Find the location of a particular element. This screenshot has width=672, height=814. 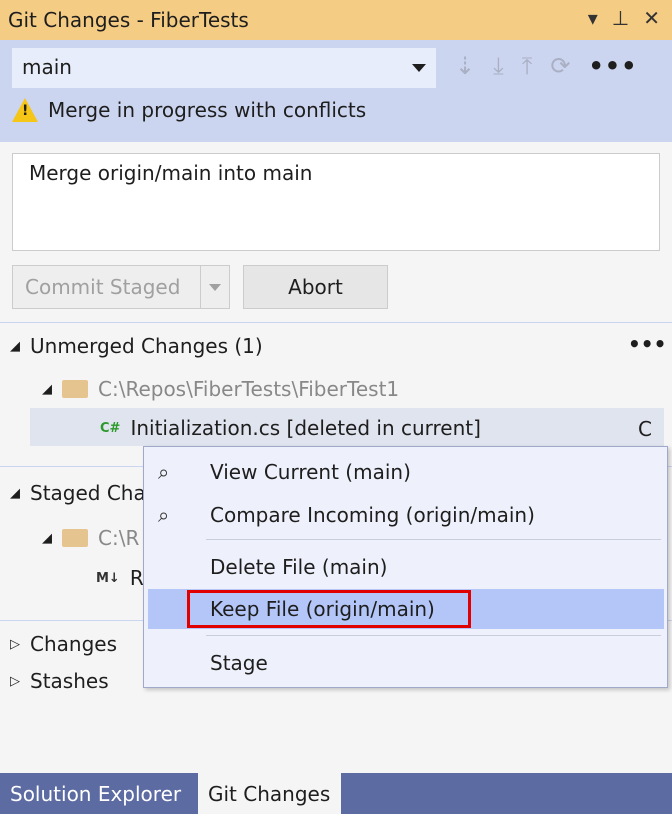

unmerged-folder: ◢ C:\Repos\FiberTests\FiberTest1 is located at coordinates (220, 389).